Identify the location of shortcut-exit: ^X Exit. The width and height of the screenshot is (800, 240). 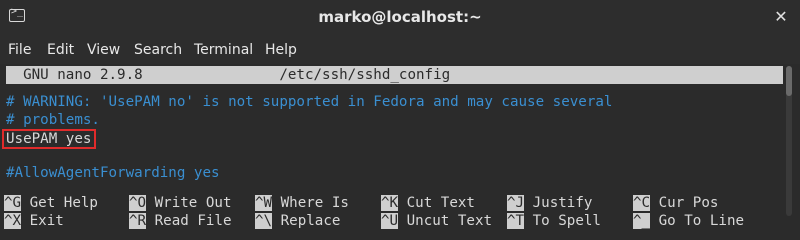
(34, 221).